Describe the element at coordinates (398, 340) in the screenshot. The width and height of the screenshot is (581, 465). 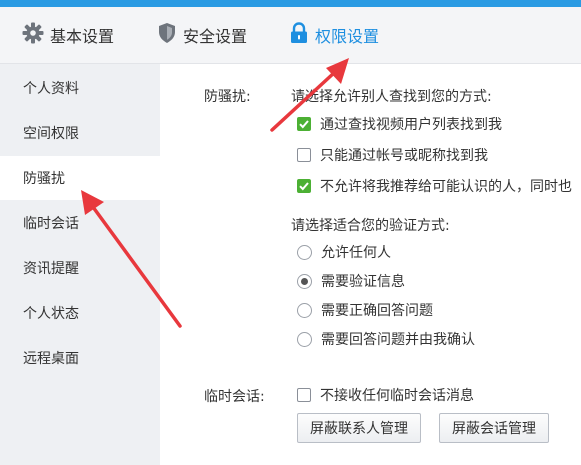
I see `radio-label: 需要回答问题并由我确认` at that location.